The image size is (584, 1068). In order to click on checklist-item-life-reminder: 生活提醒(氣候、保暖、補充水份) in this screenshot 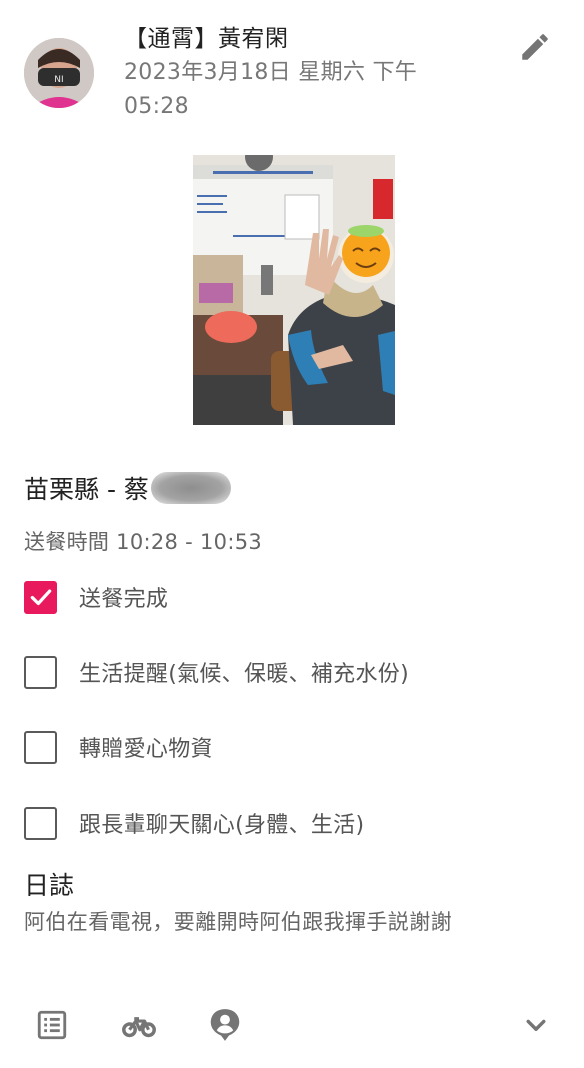, I will do `click(216, 672)`.